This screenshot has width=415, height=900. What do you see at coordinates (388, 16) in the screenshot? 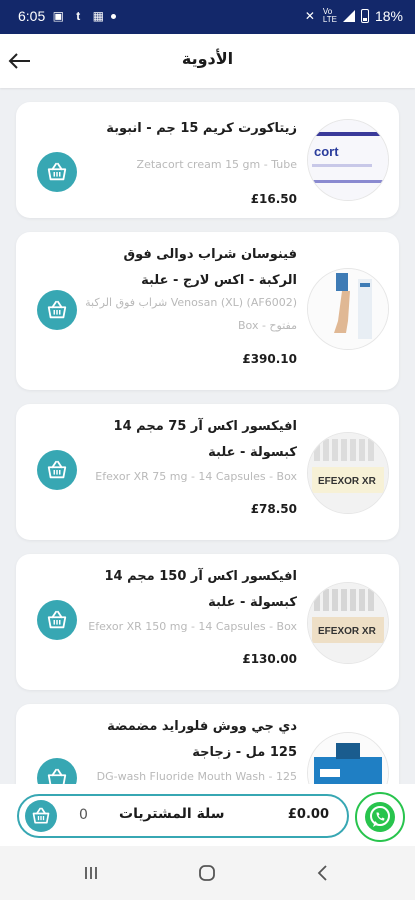
I see `battery-percent: 18%` at bounding box center [388, 16].